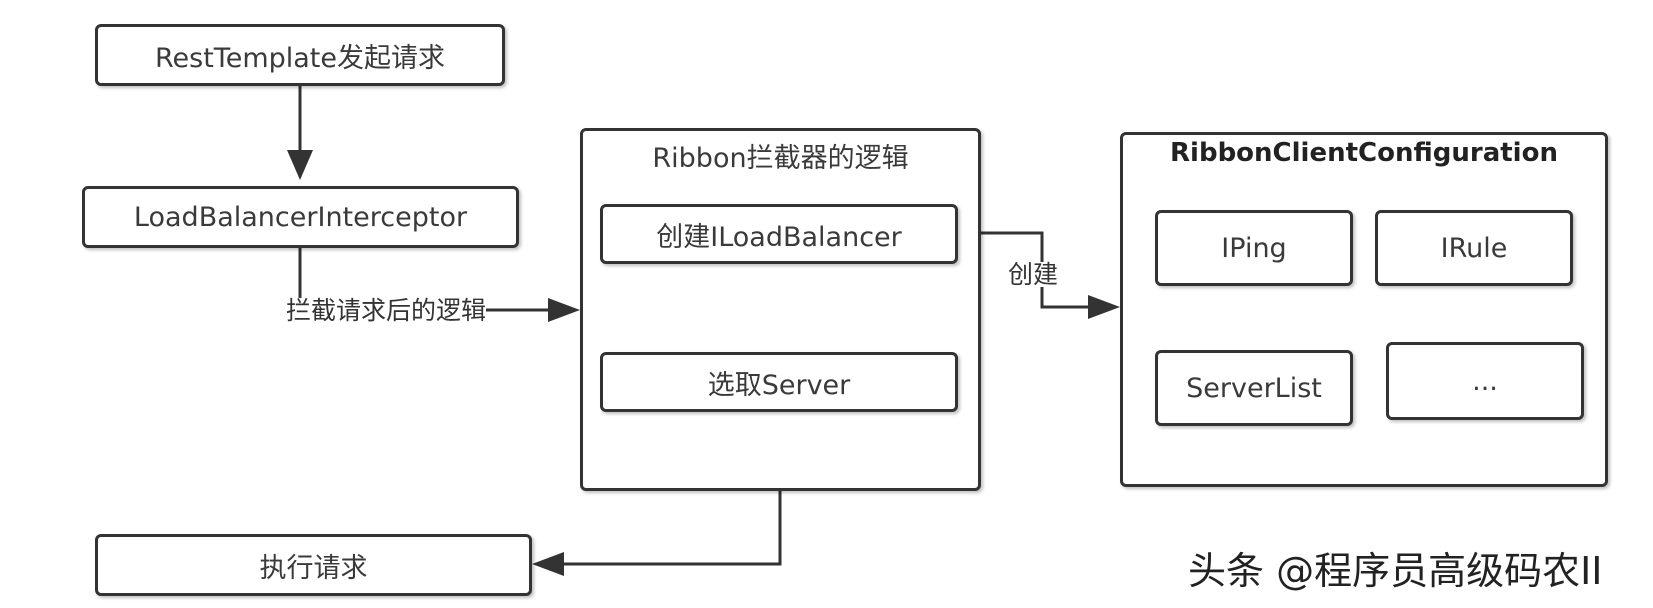 The height and width of the screenshot is (608, 1653). What do you see at coordinates (1395, 571) in the screenshot?
I see `watermark-text: 头条 @程序员高级码农II` at bounding box center [1395, 571].